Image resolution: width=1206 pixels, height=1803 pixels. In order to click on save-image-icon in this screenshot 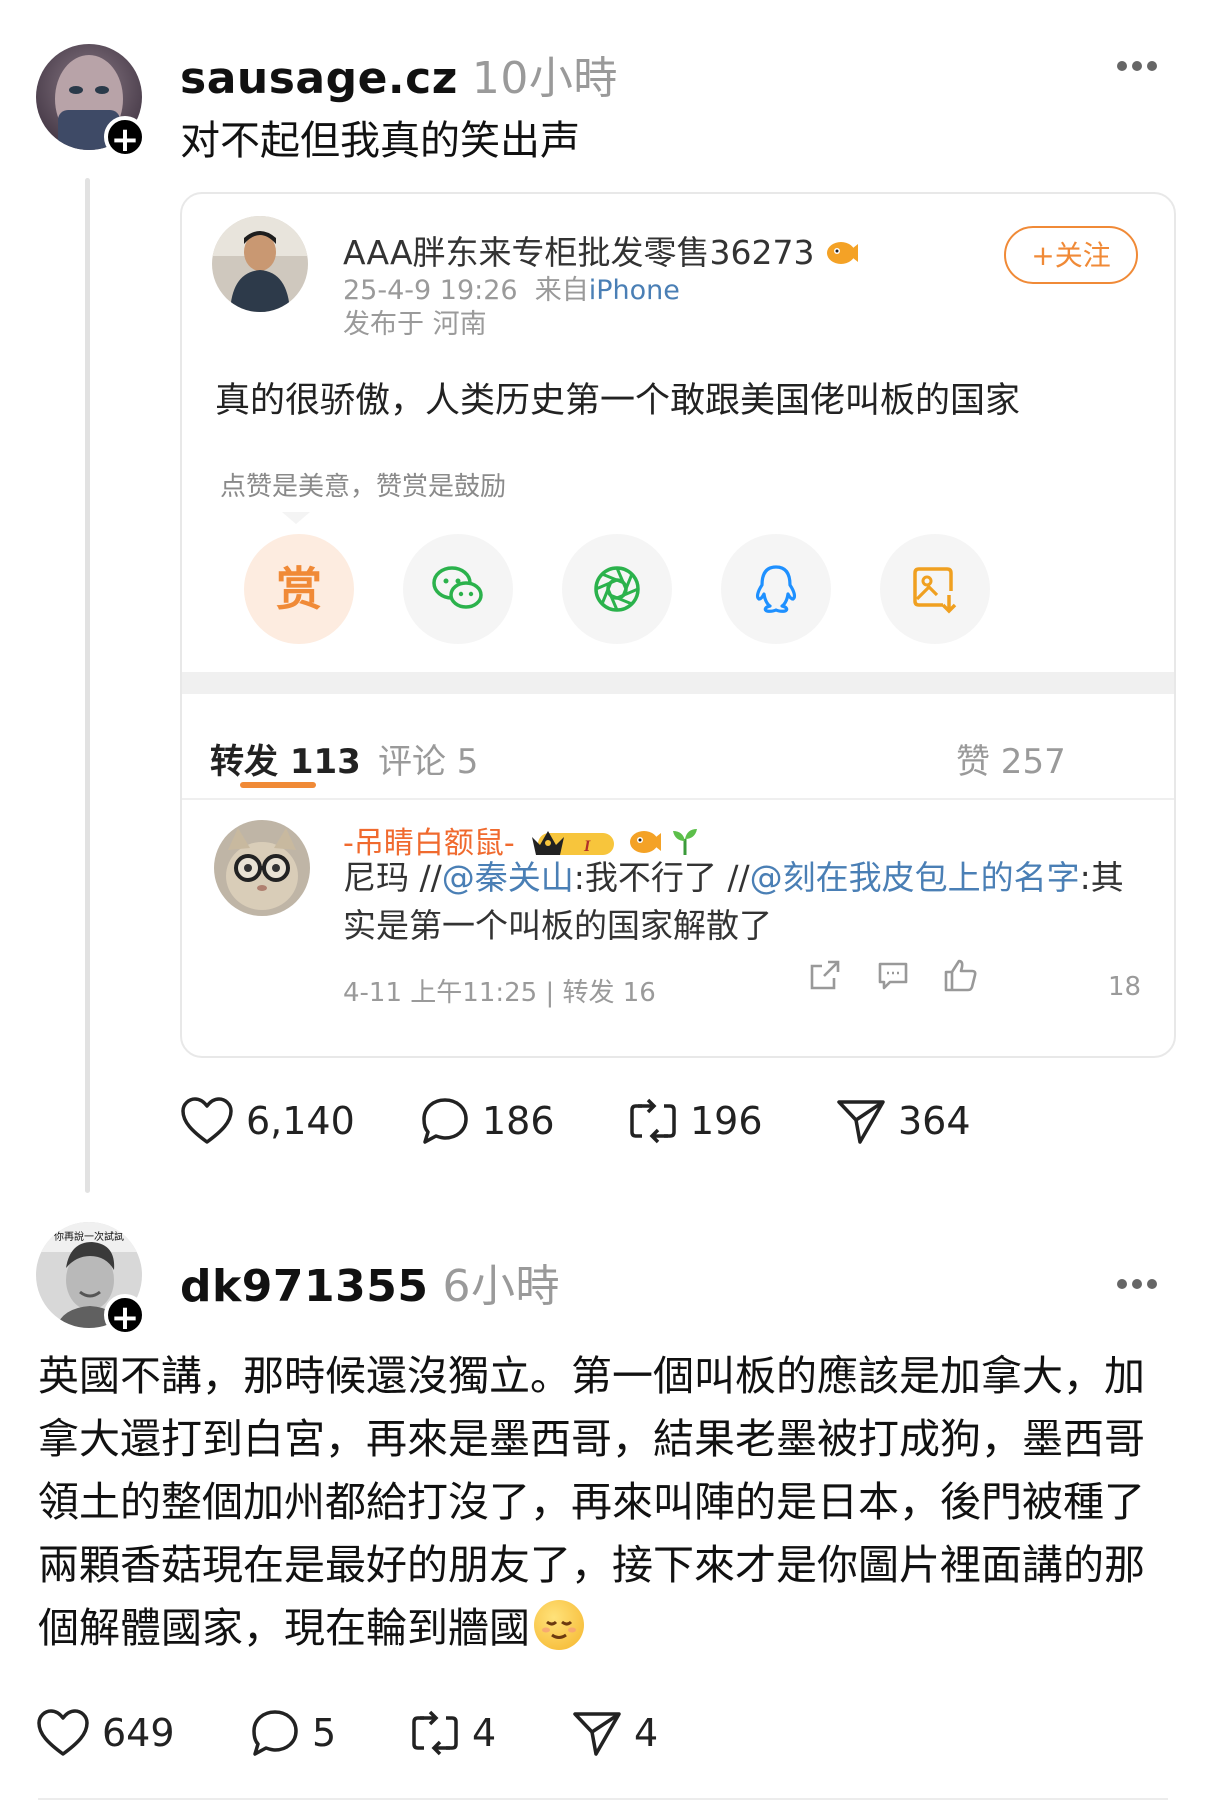, I will do `click(935, 590)`.